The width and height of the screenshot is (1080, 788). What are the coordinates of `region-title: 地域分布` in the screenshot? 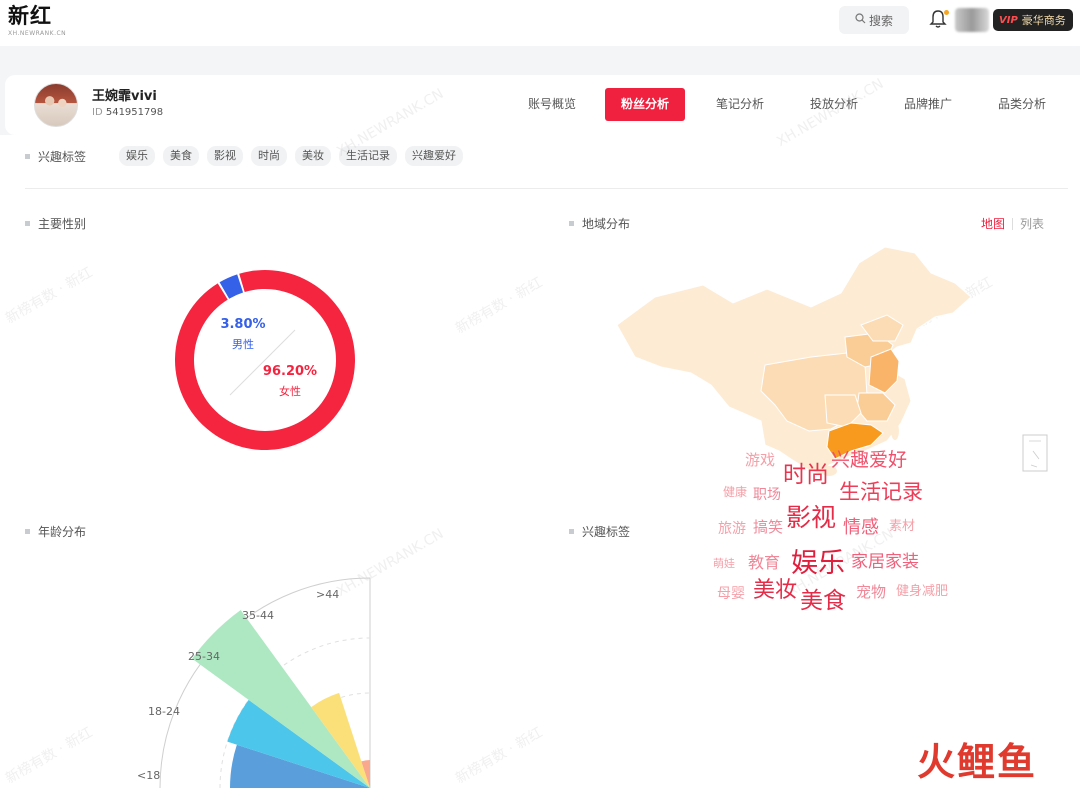 It's located at (606, 224).